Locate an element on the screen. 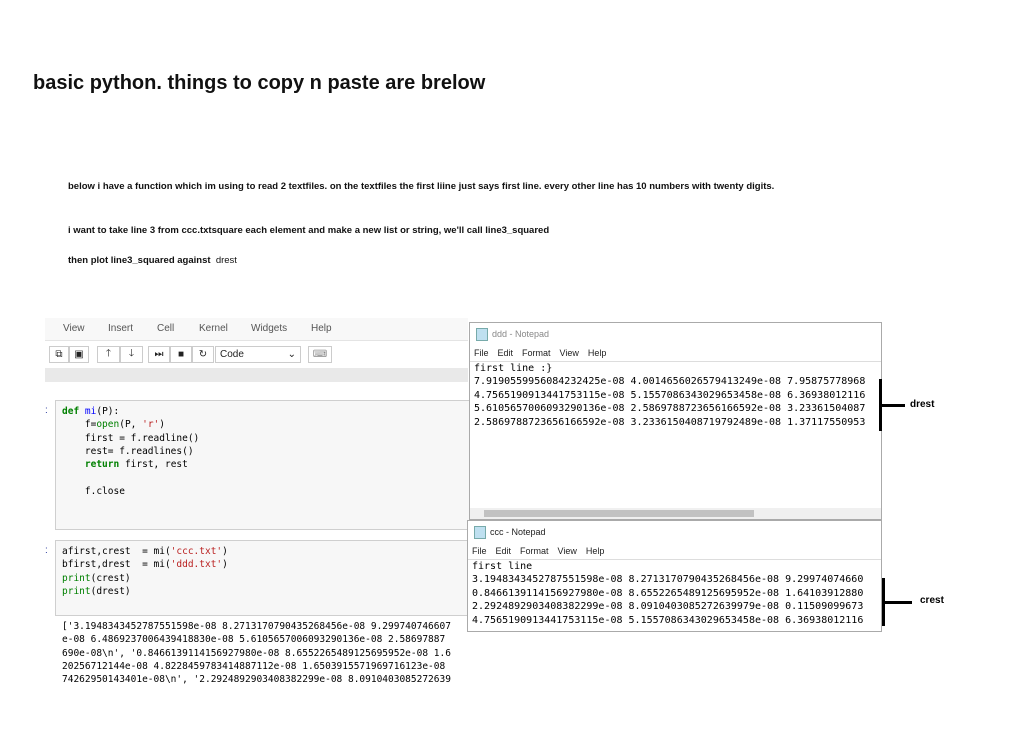 The width and height of the screenshot is (1024, 745). notepad-titlebar: ddd - Notepad is located at coordinates (675, 334).